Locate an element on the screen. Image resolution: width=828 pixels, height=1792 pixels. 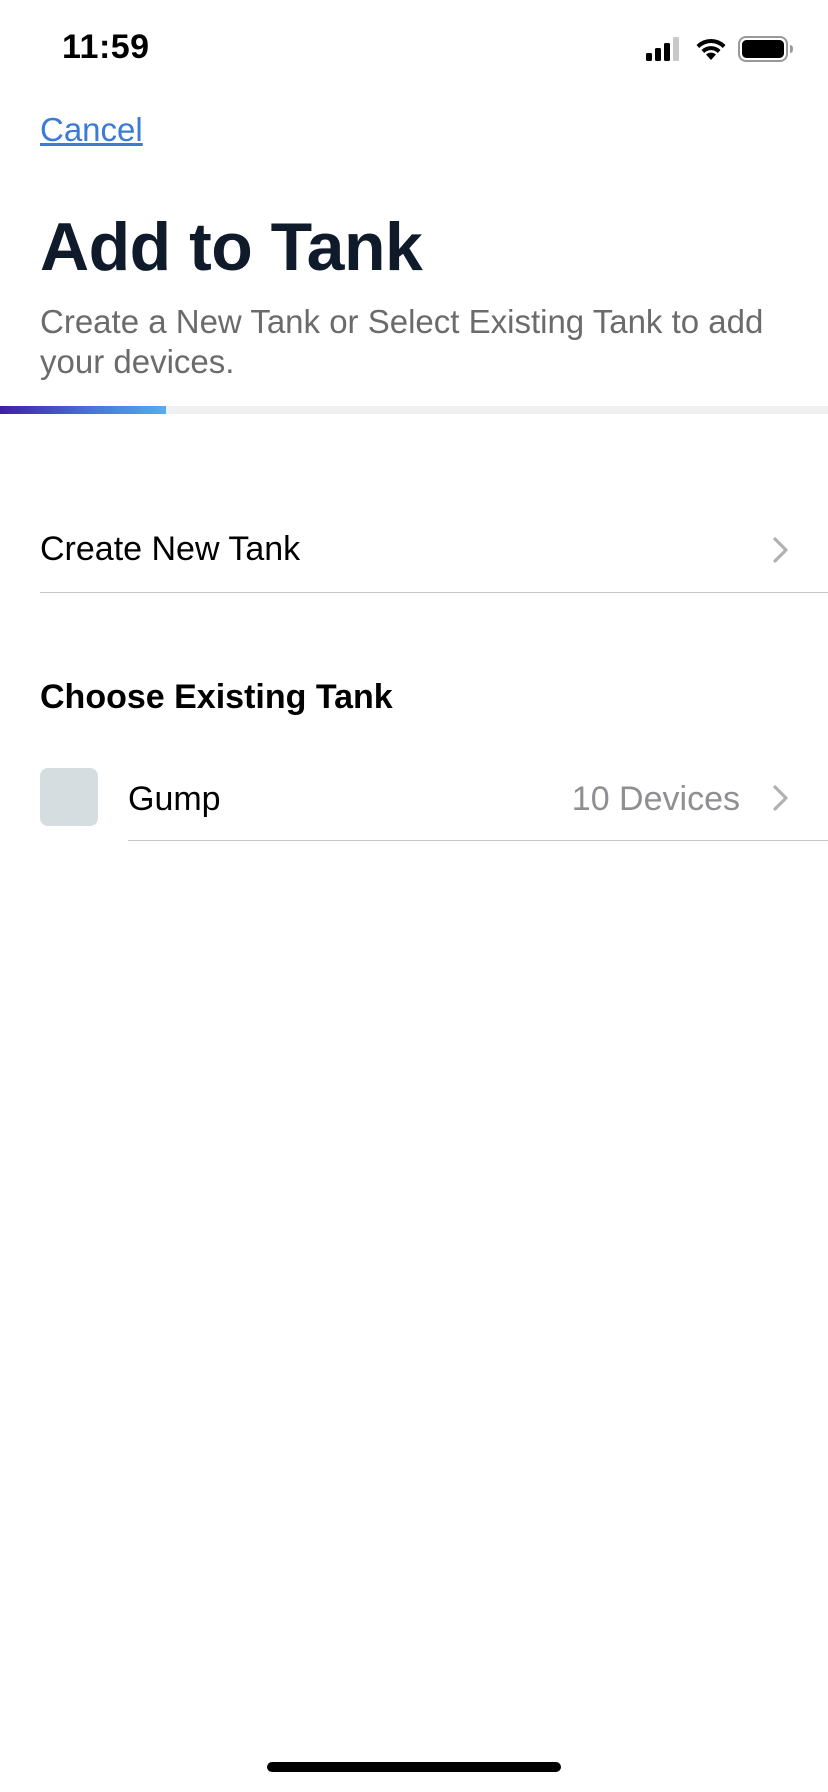
status-icons is located at coordinates (720, 49).